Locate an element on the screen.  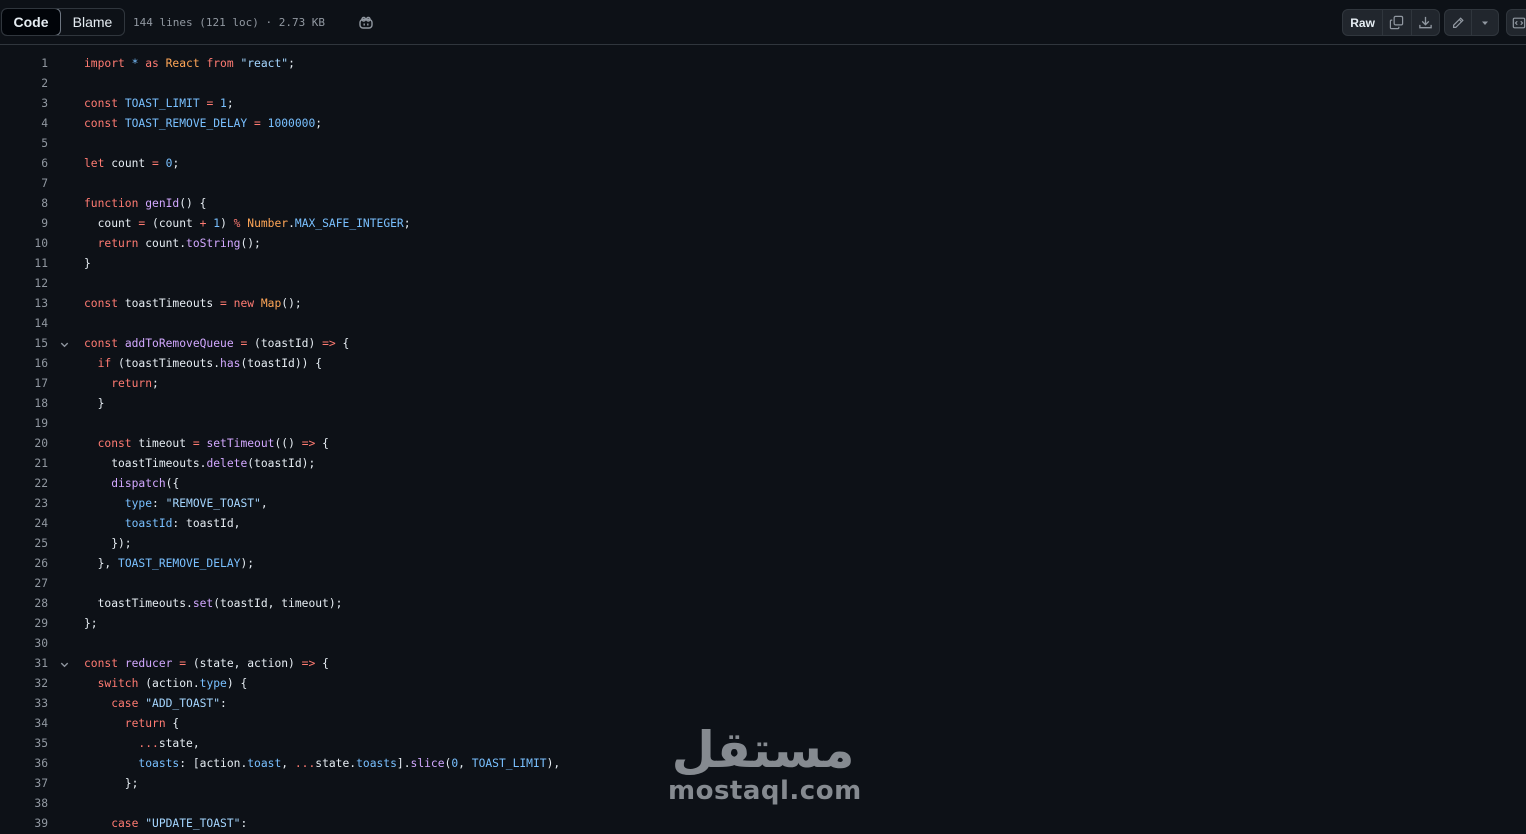
code-token: (toastId, timeout); is located at coordinates (278, 603).